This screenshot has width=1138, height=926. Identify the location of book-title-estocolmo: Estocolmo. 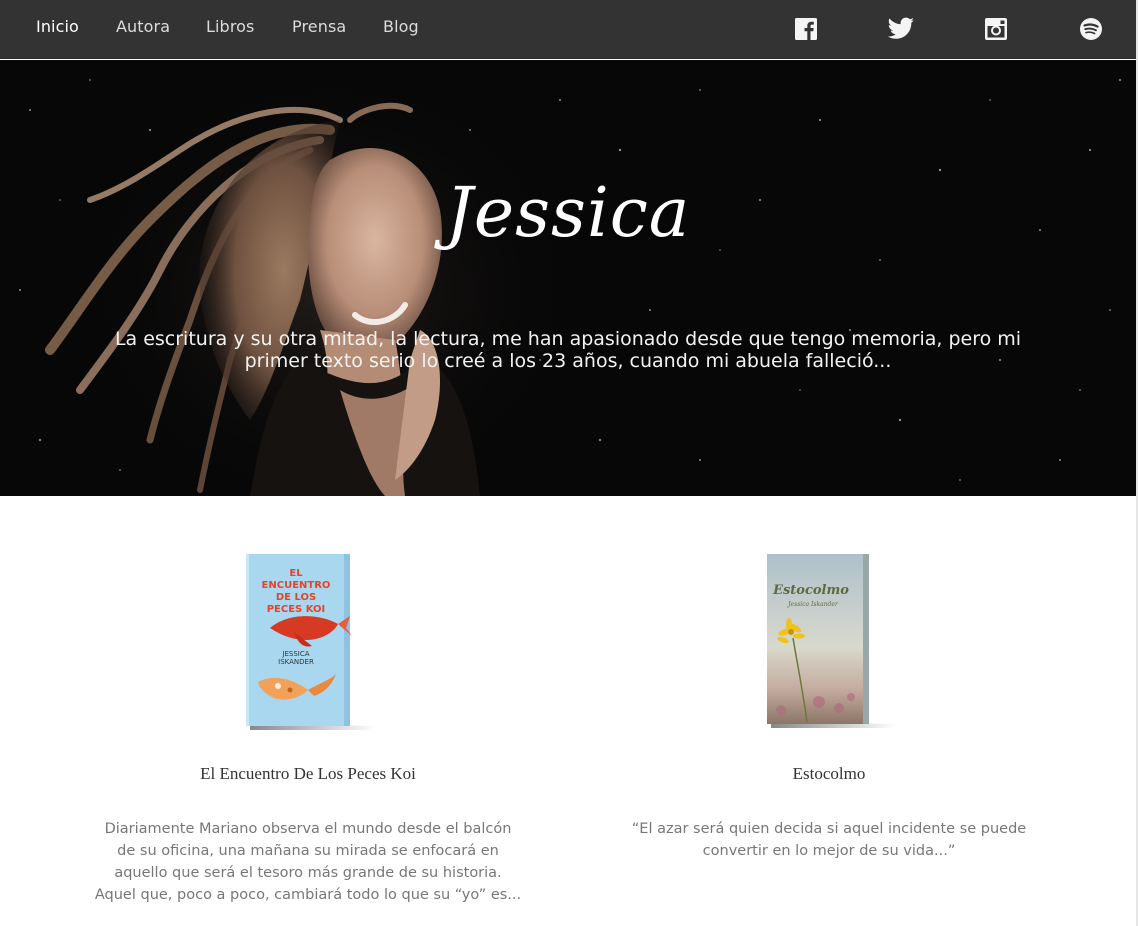
(829, 774).